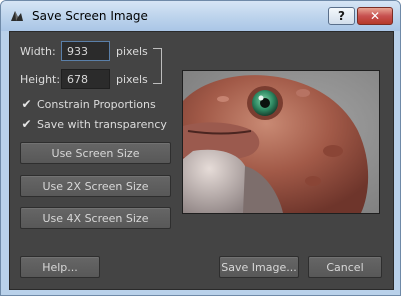 The height and width of the screenshot is (296, 401). Describe the element at coordinates (96, 104) in the screenshot. I see `constrain-proportions-label: Constrain Proportions` at that location.